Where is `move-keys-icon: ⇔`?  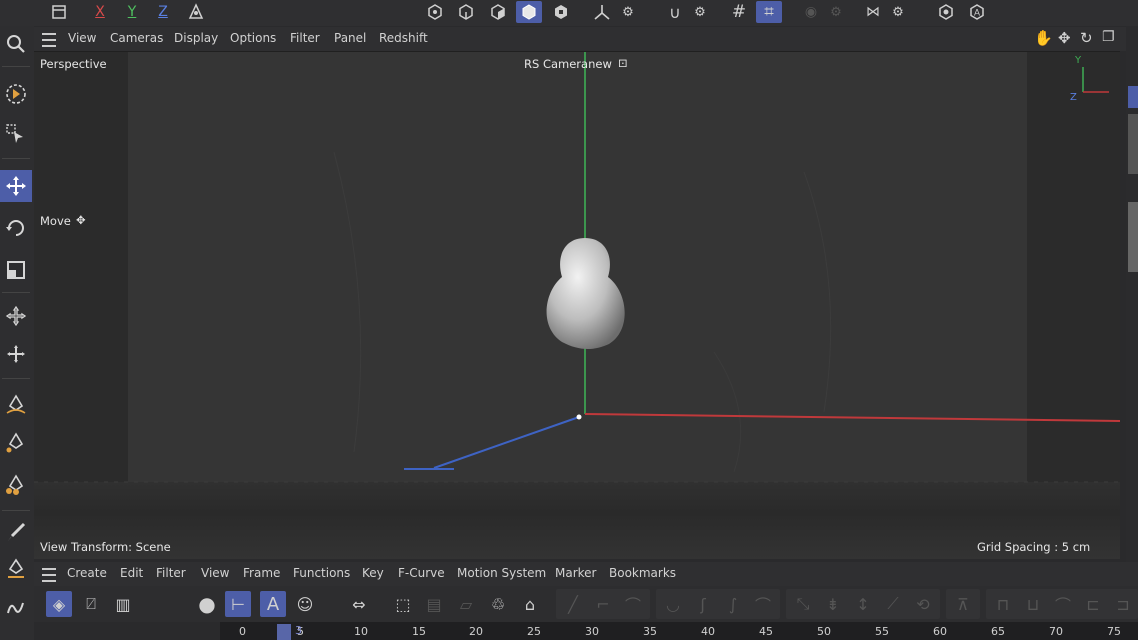
move-keys-icon: ⇔ is located at coordinates (359, 604).